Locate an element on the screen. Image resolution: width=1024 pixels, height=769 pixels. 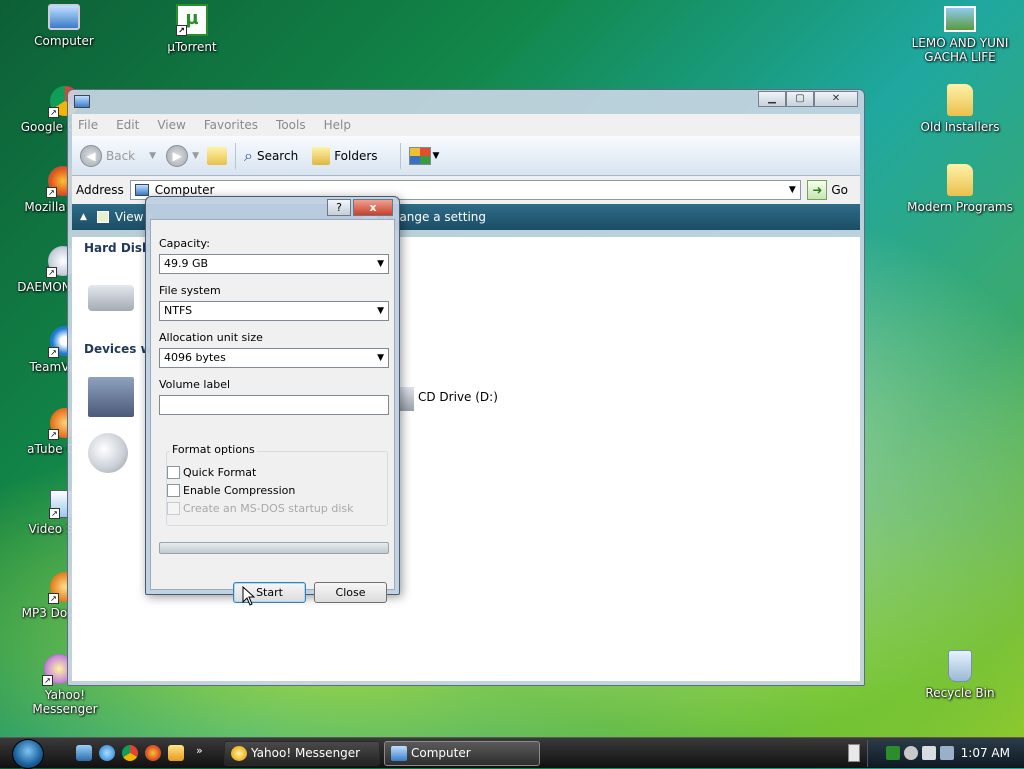
desktop-icon-modern-programs: Modern Programs is located at coordinates (960, 189).